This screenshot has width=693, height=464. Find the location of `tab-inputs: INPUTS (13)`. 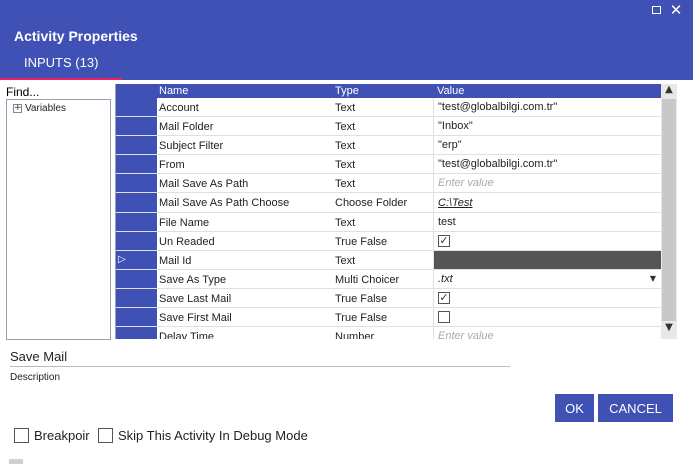

tab-inputs: INPUTS (13) is located at coordinates (61, 62).